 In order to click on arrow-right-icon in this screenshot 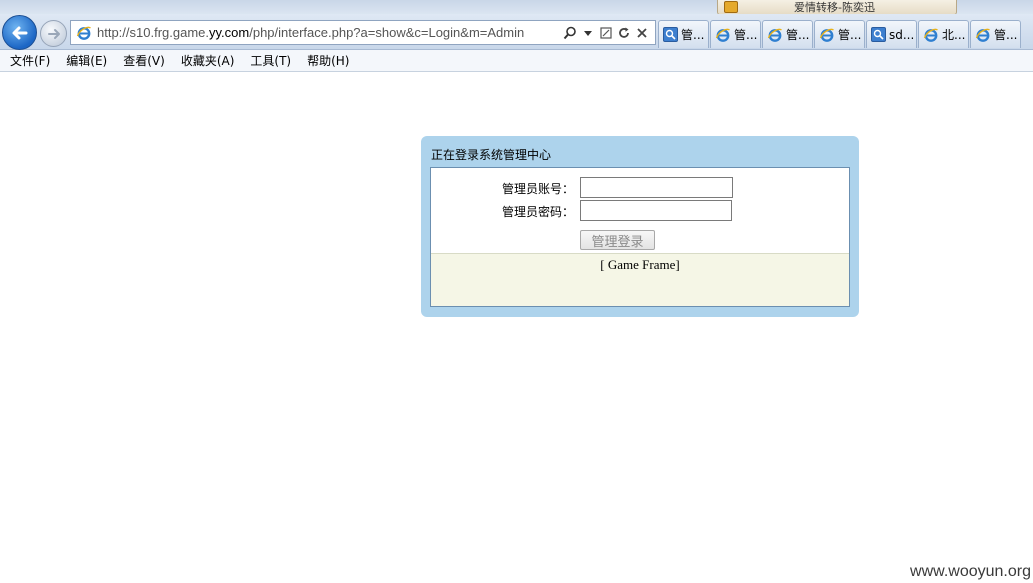, I will do `click(53, 33)`.